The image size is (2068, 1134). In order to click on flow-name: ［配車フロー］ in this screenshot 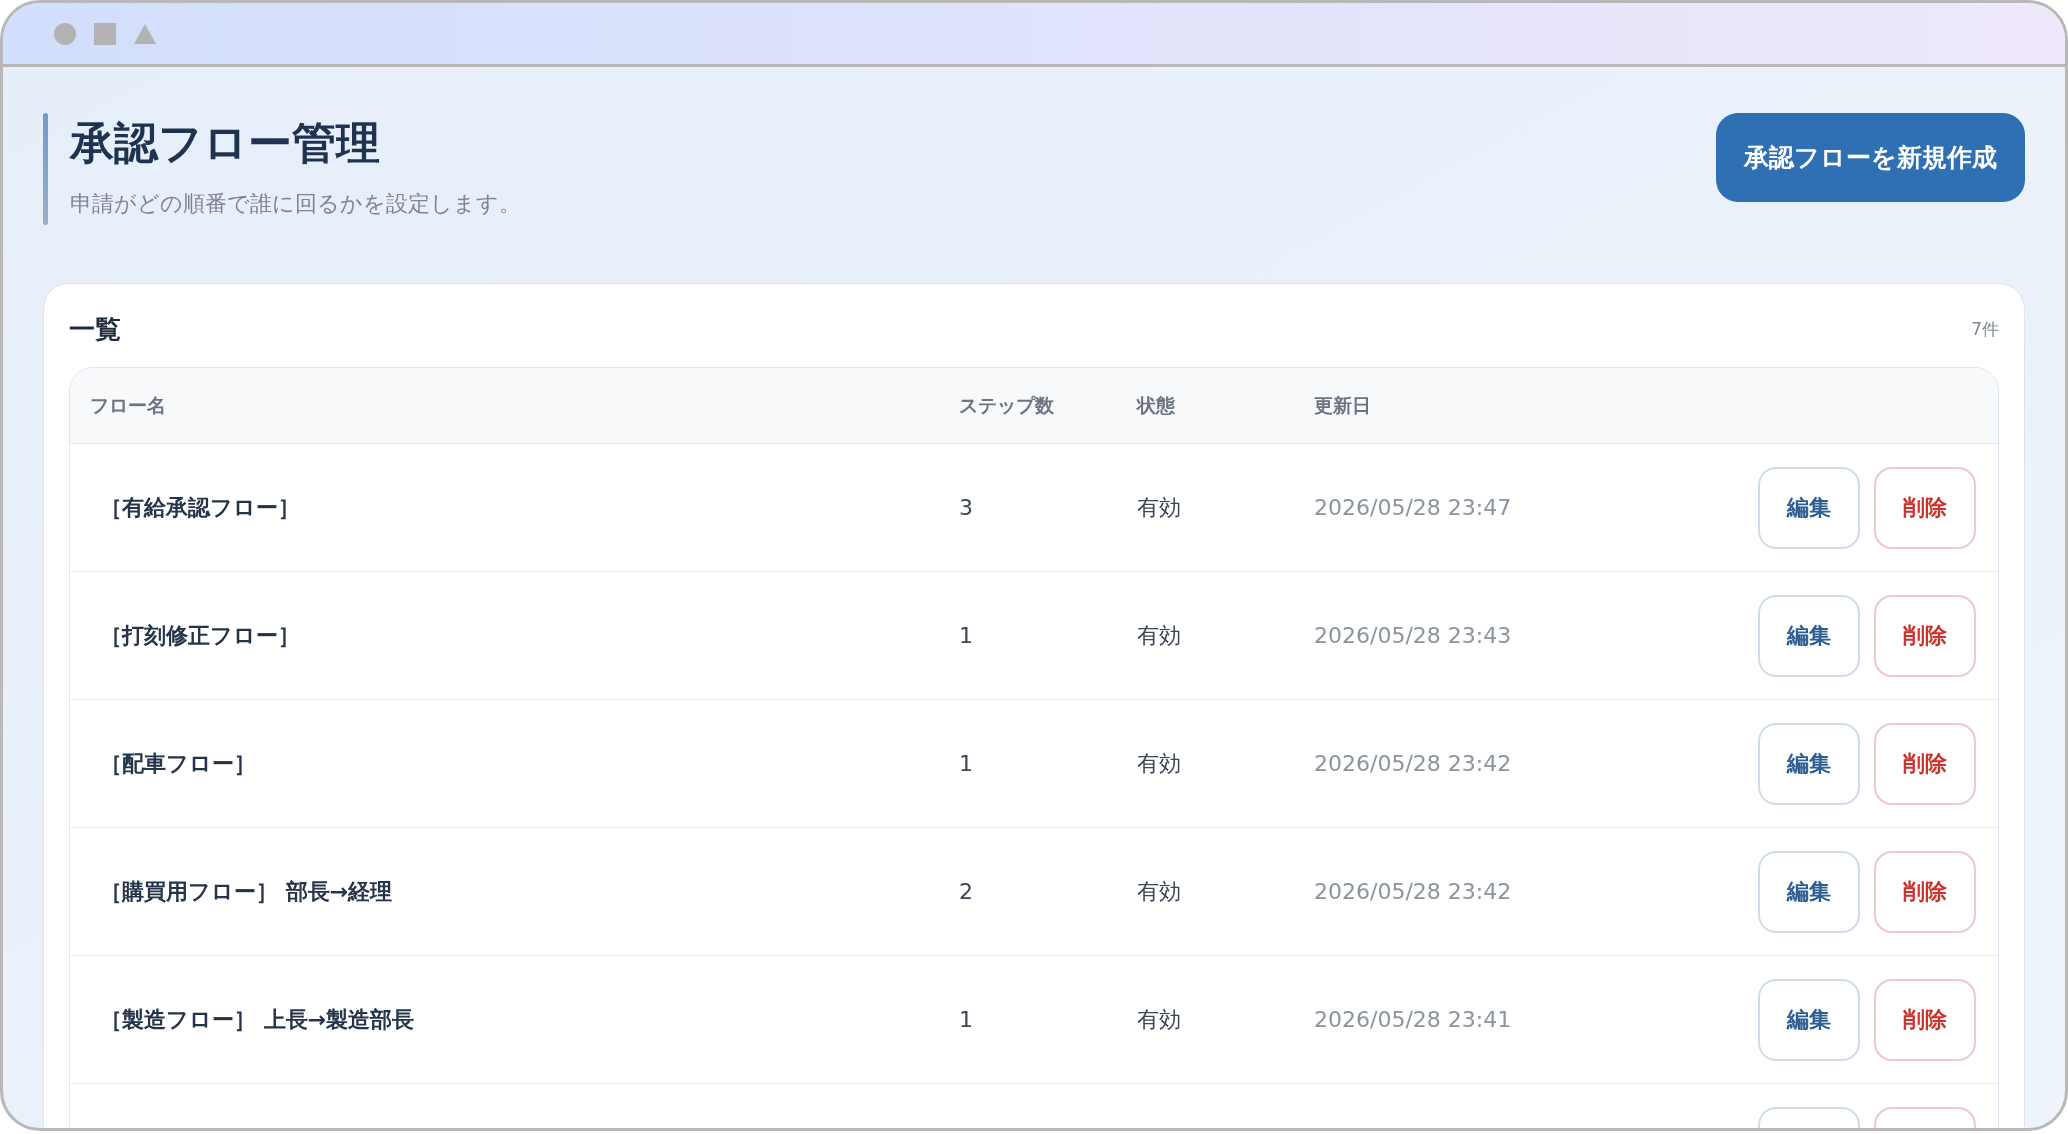, I will do `click(178, 764)`.